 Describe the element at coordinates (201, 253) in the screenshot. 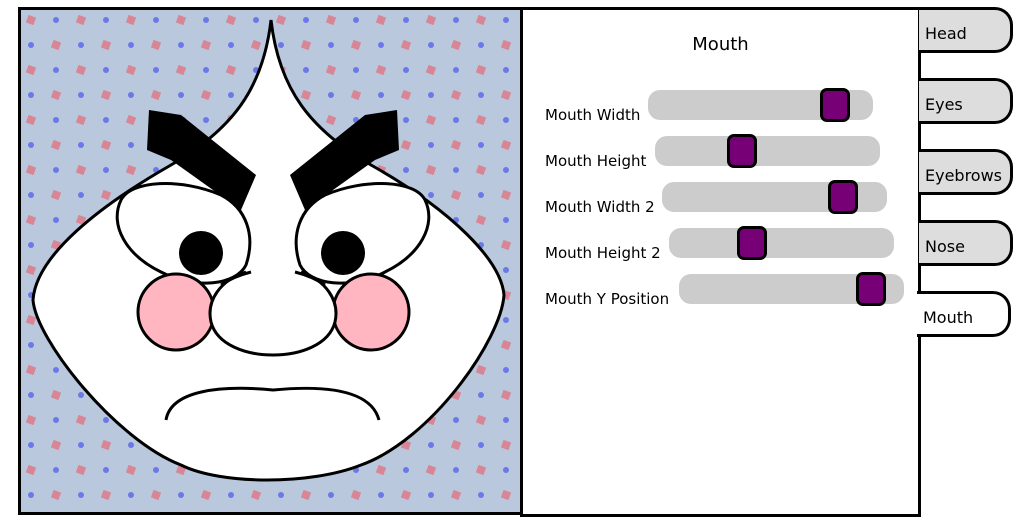

I see `left-pupil` at that location.